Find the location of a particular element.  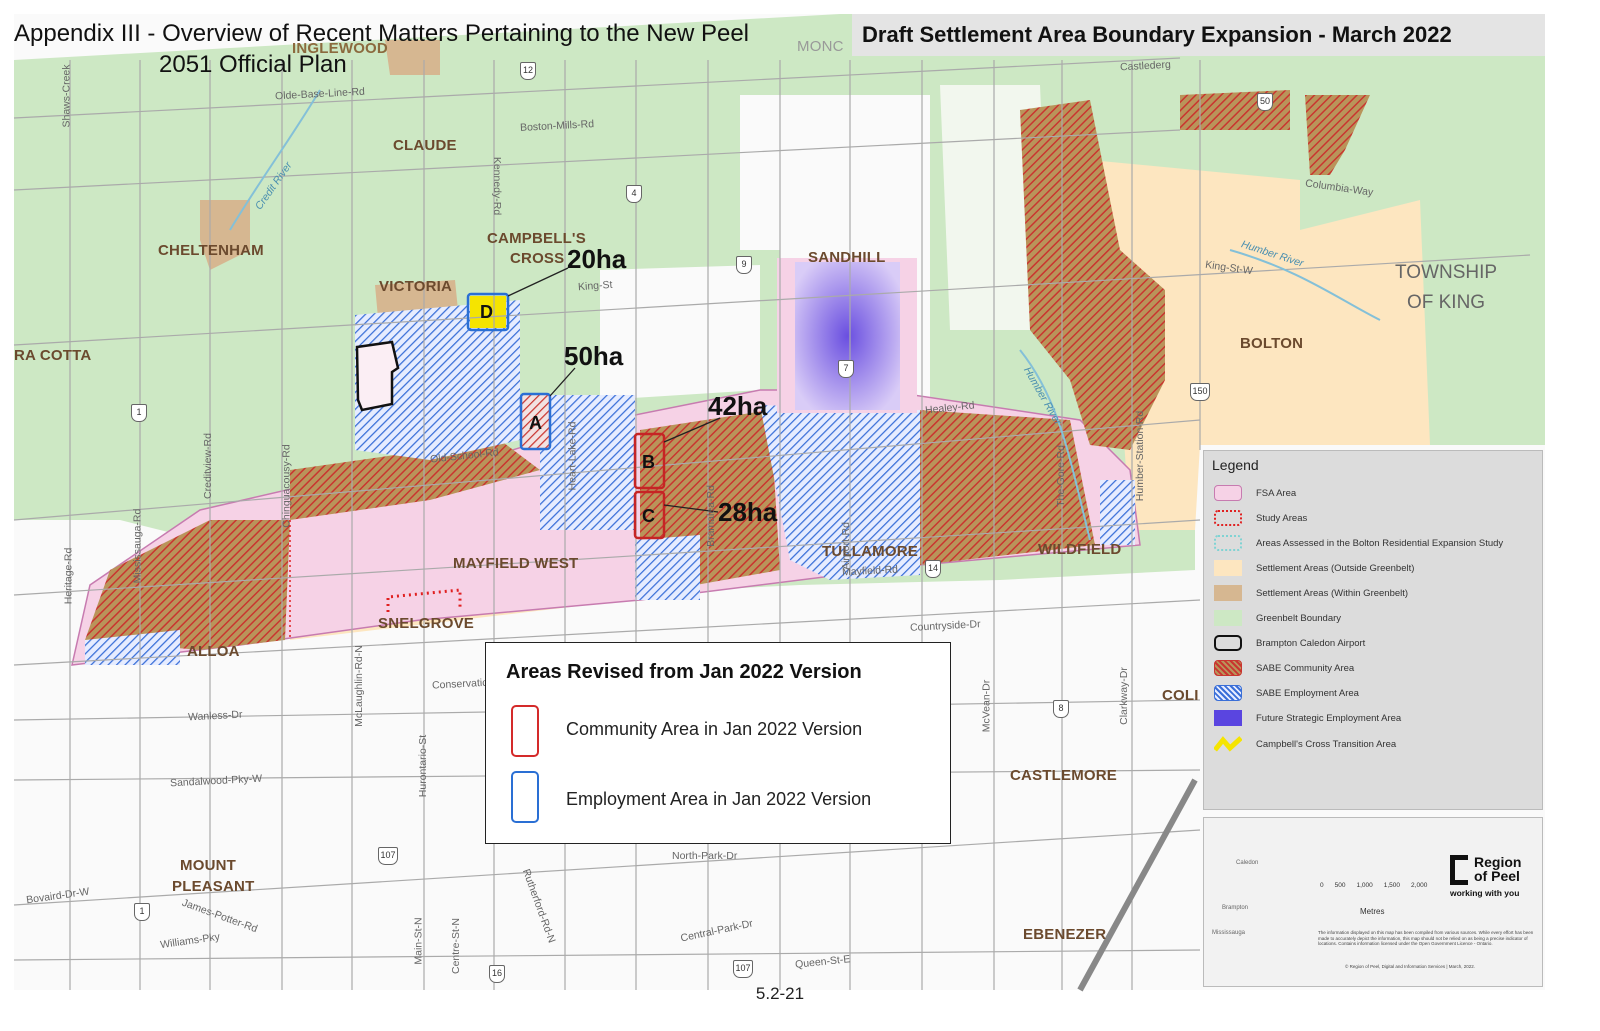

road-shaws-creek: Shaws-Creek is located at coordinates (66, 96).